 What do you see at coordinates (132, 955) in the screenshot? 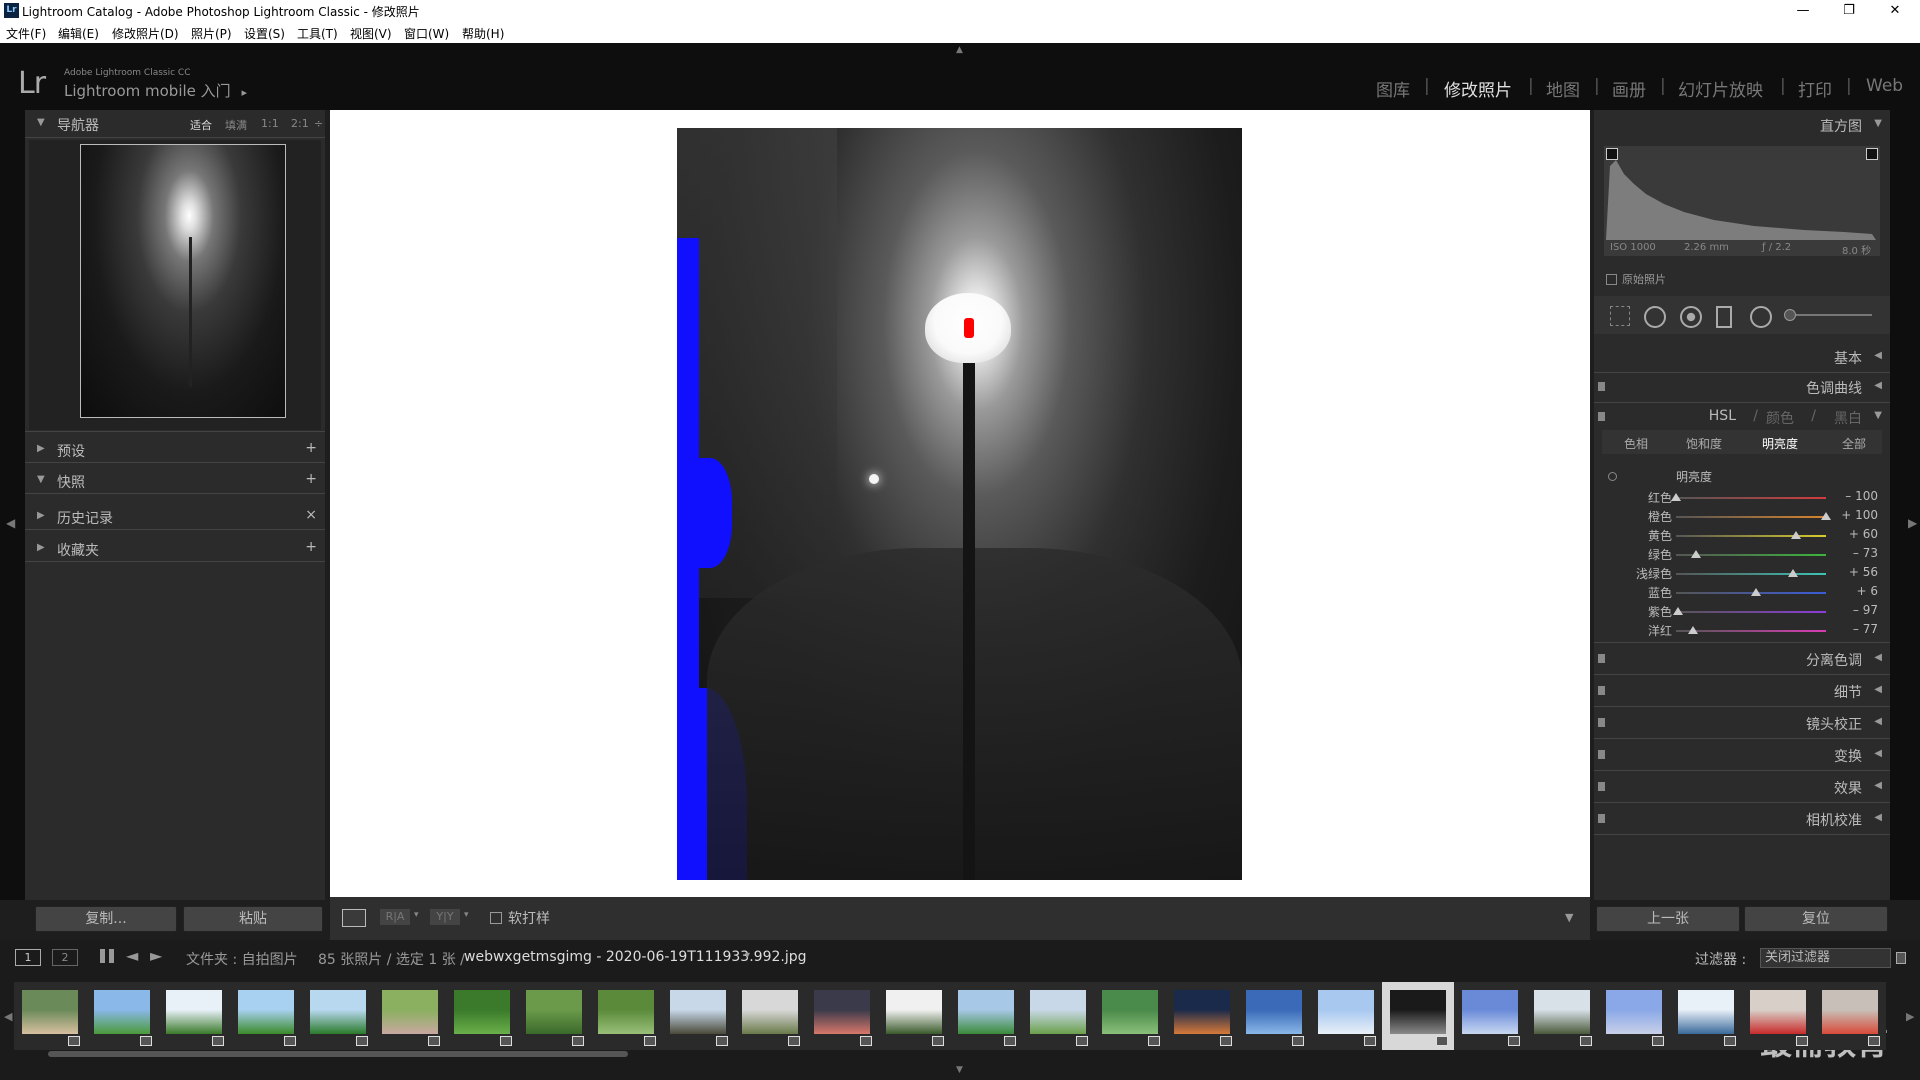
I see `back-arrow-icon: ◄` at bounding box center [132, 955].